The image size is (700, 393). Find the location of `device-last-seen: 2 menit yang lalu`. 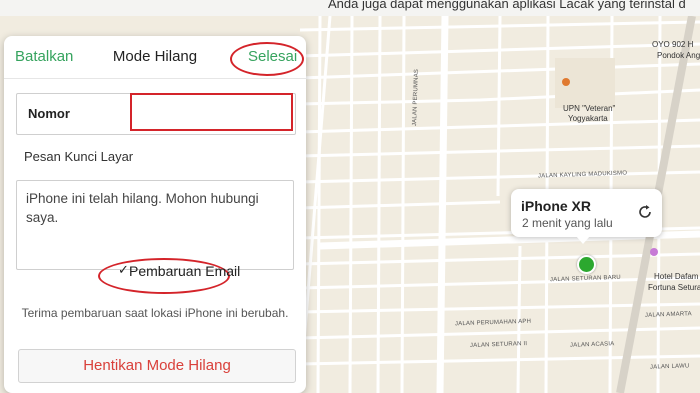

device-last-seen: 2 menit yang lalu is located at coordinates (567, 223).